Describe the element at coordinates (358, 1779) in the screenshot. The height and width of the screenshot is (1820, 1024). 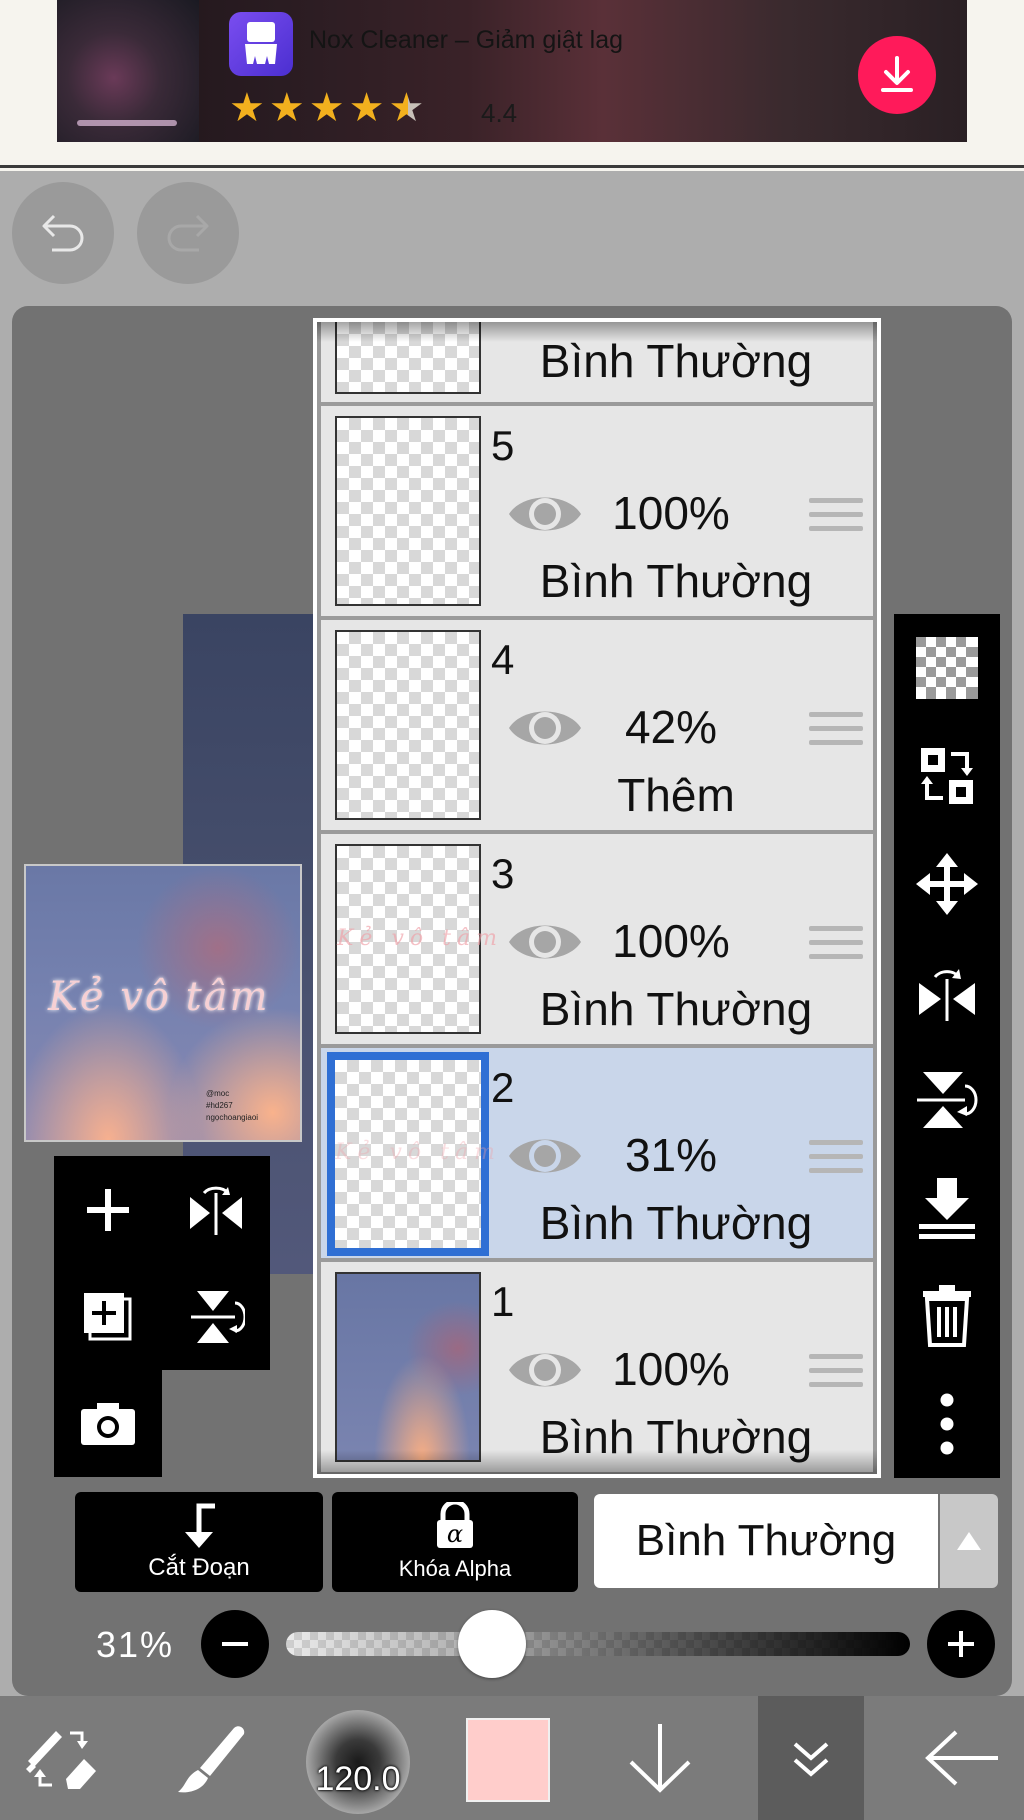
I see `brush-size-value: 120.0` at that location.